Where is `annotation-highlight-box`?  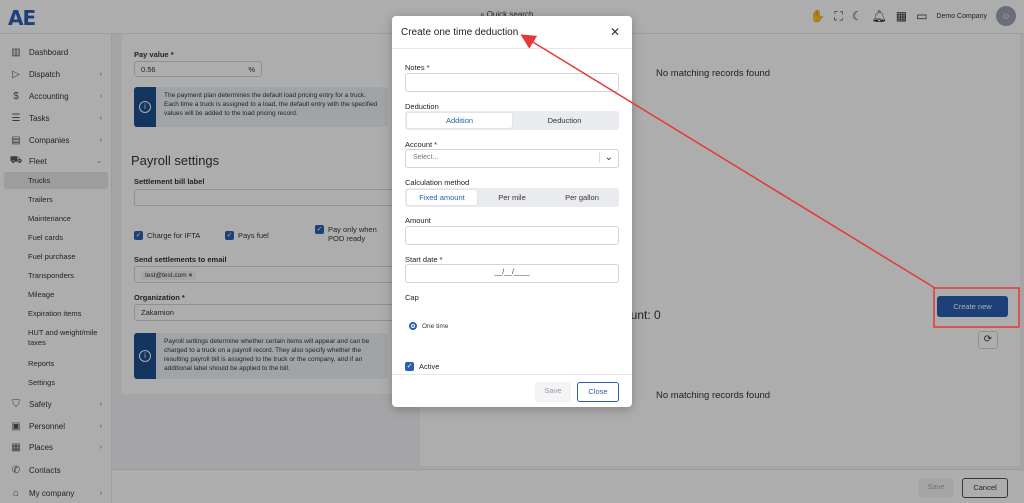 annotation-highlight-box is located at coordinates (976, 307).